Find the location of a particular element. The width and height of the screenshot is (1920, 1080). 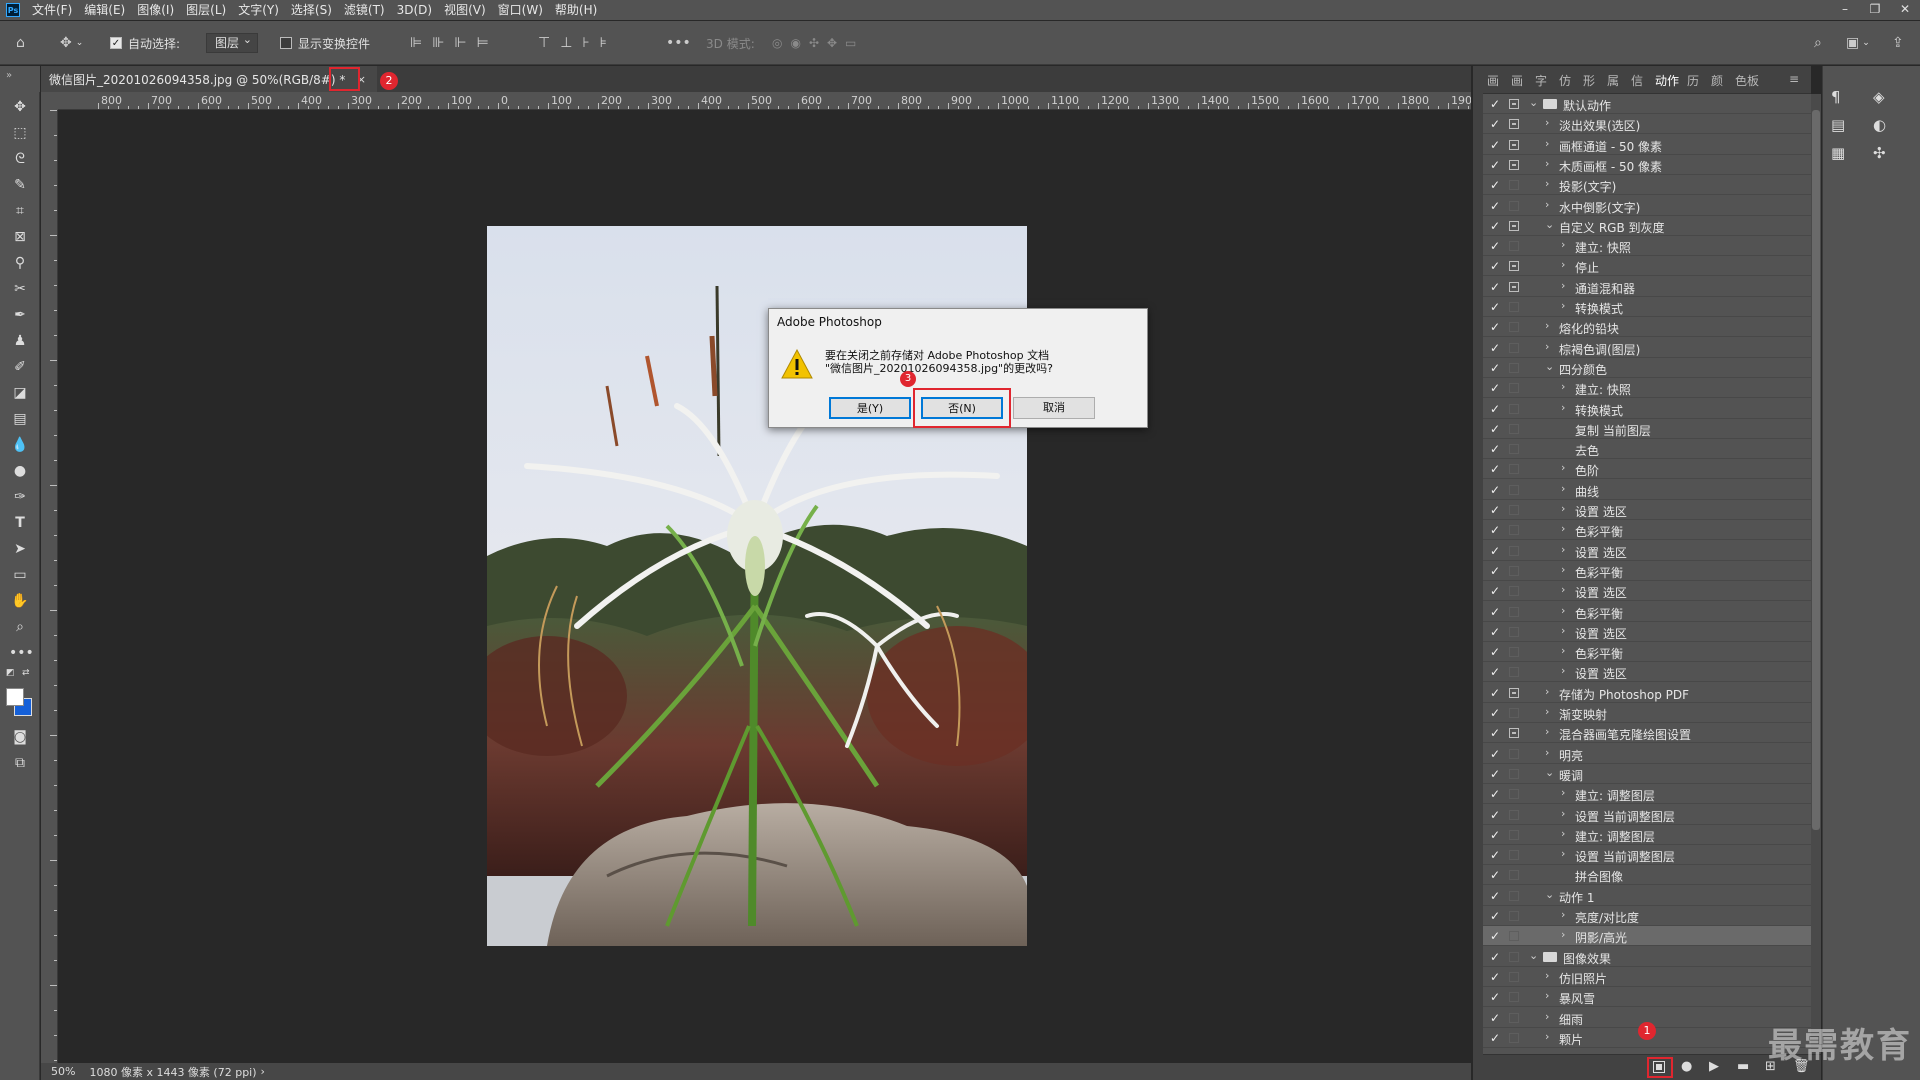

pen-tool-icon: ✑ is located at coordinates (20, 497).